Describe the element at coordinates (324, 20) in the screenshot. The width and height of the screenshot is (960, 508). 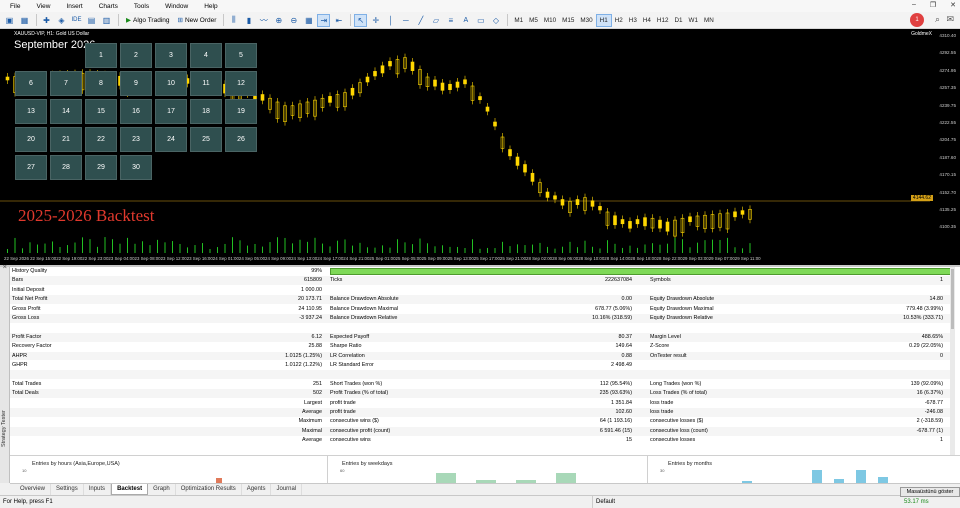
I see `autoscroll-icon: ⇥` at that location.